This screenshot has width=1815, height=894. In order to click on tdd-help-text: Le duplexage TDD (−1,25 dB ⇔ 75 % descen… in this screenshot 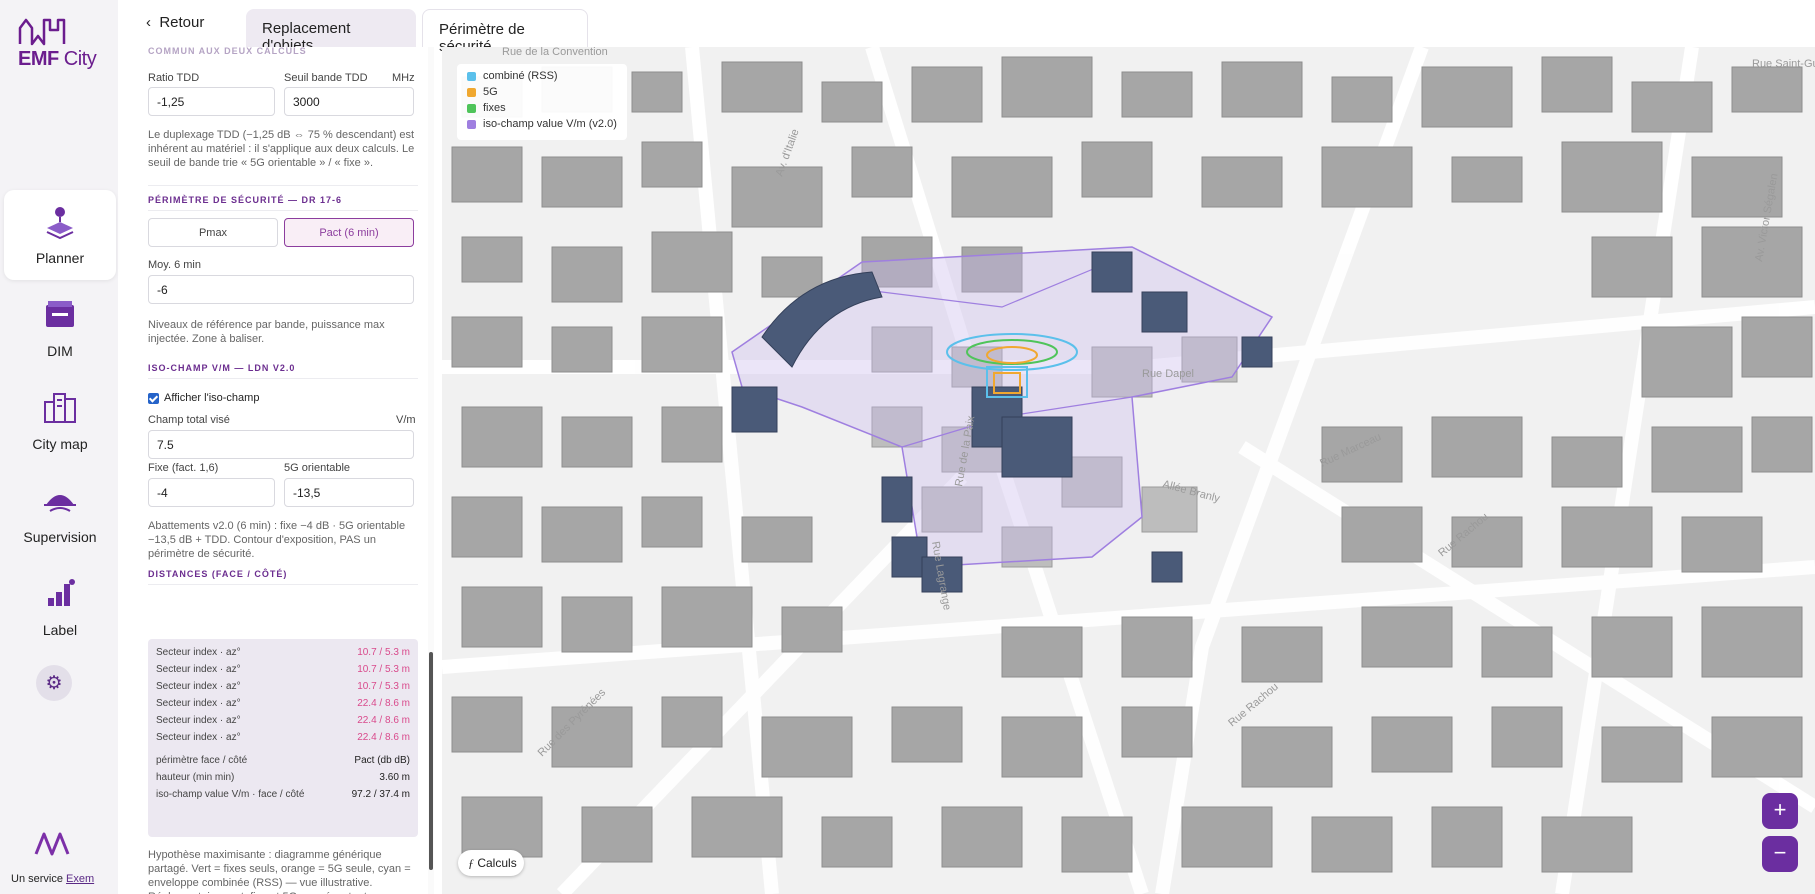, I will do `click(281, 149)`.